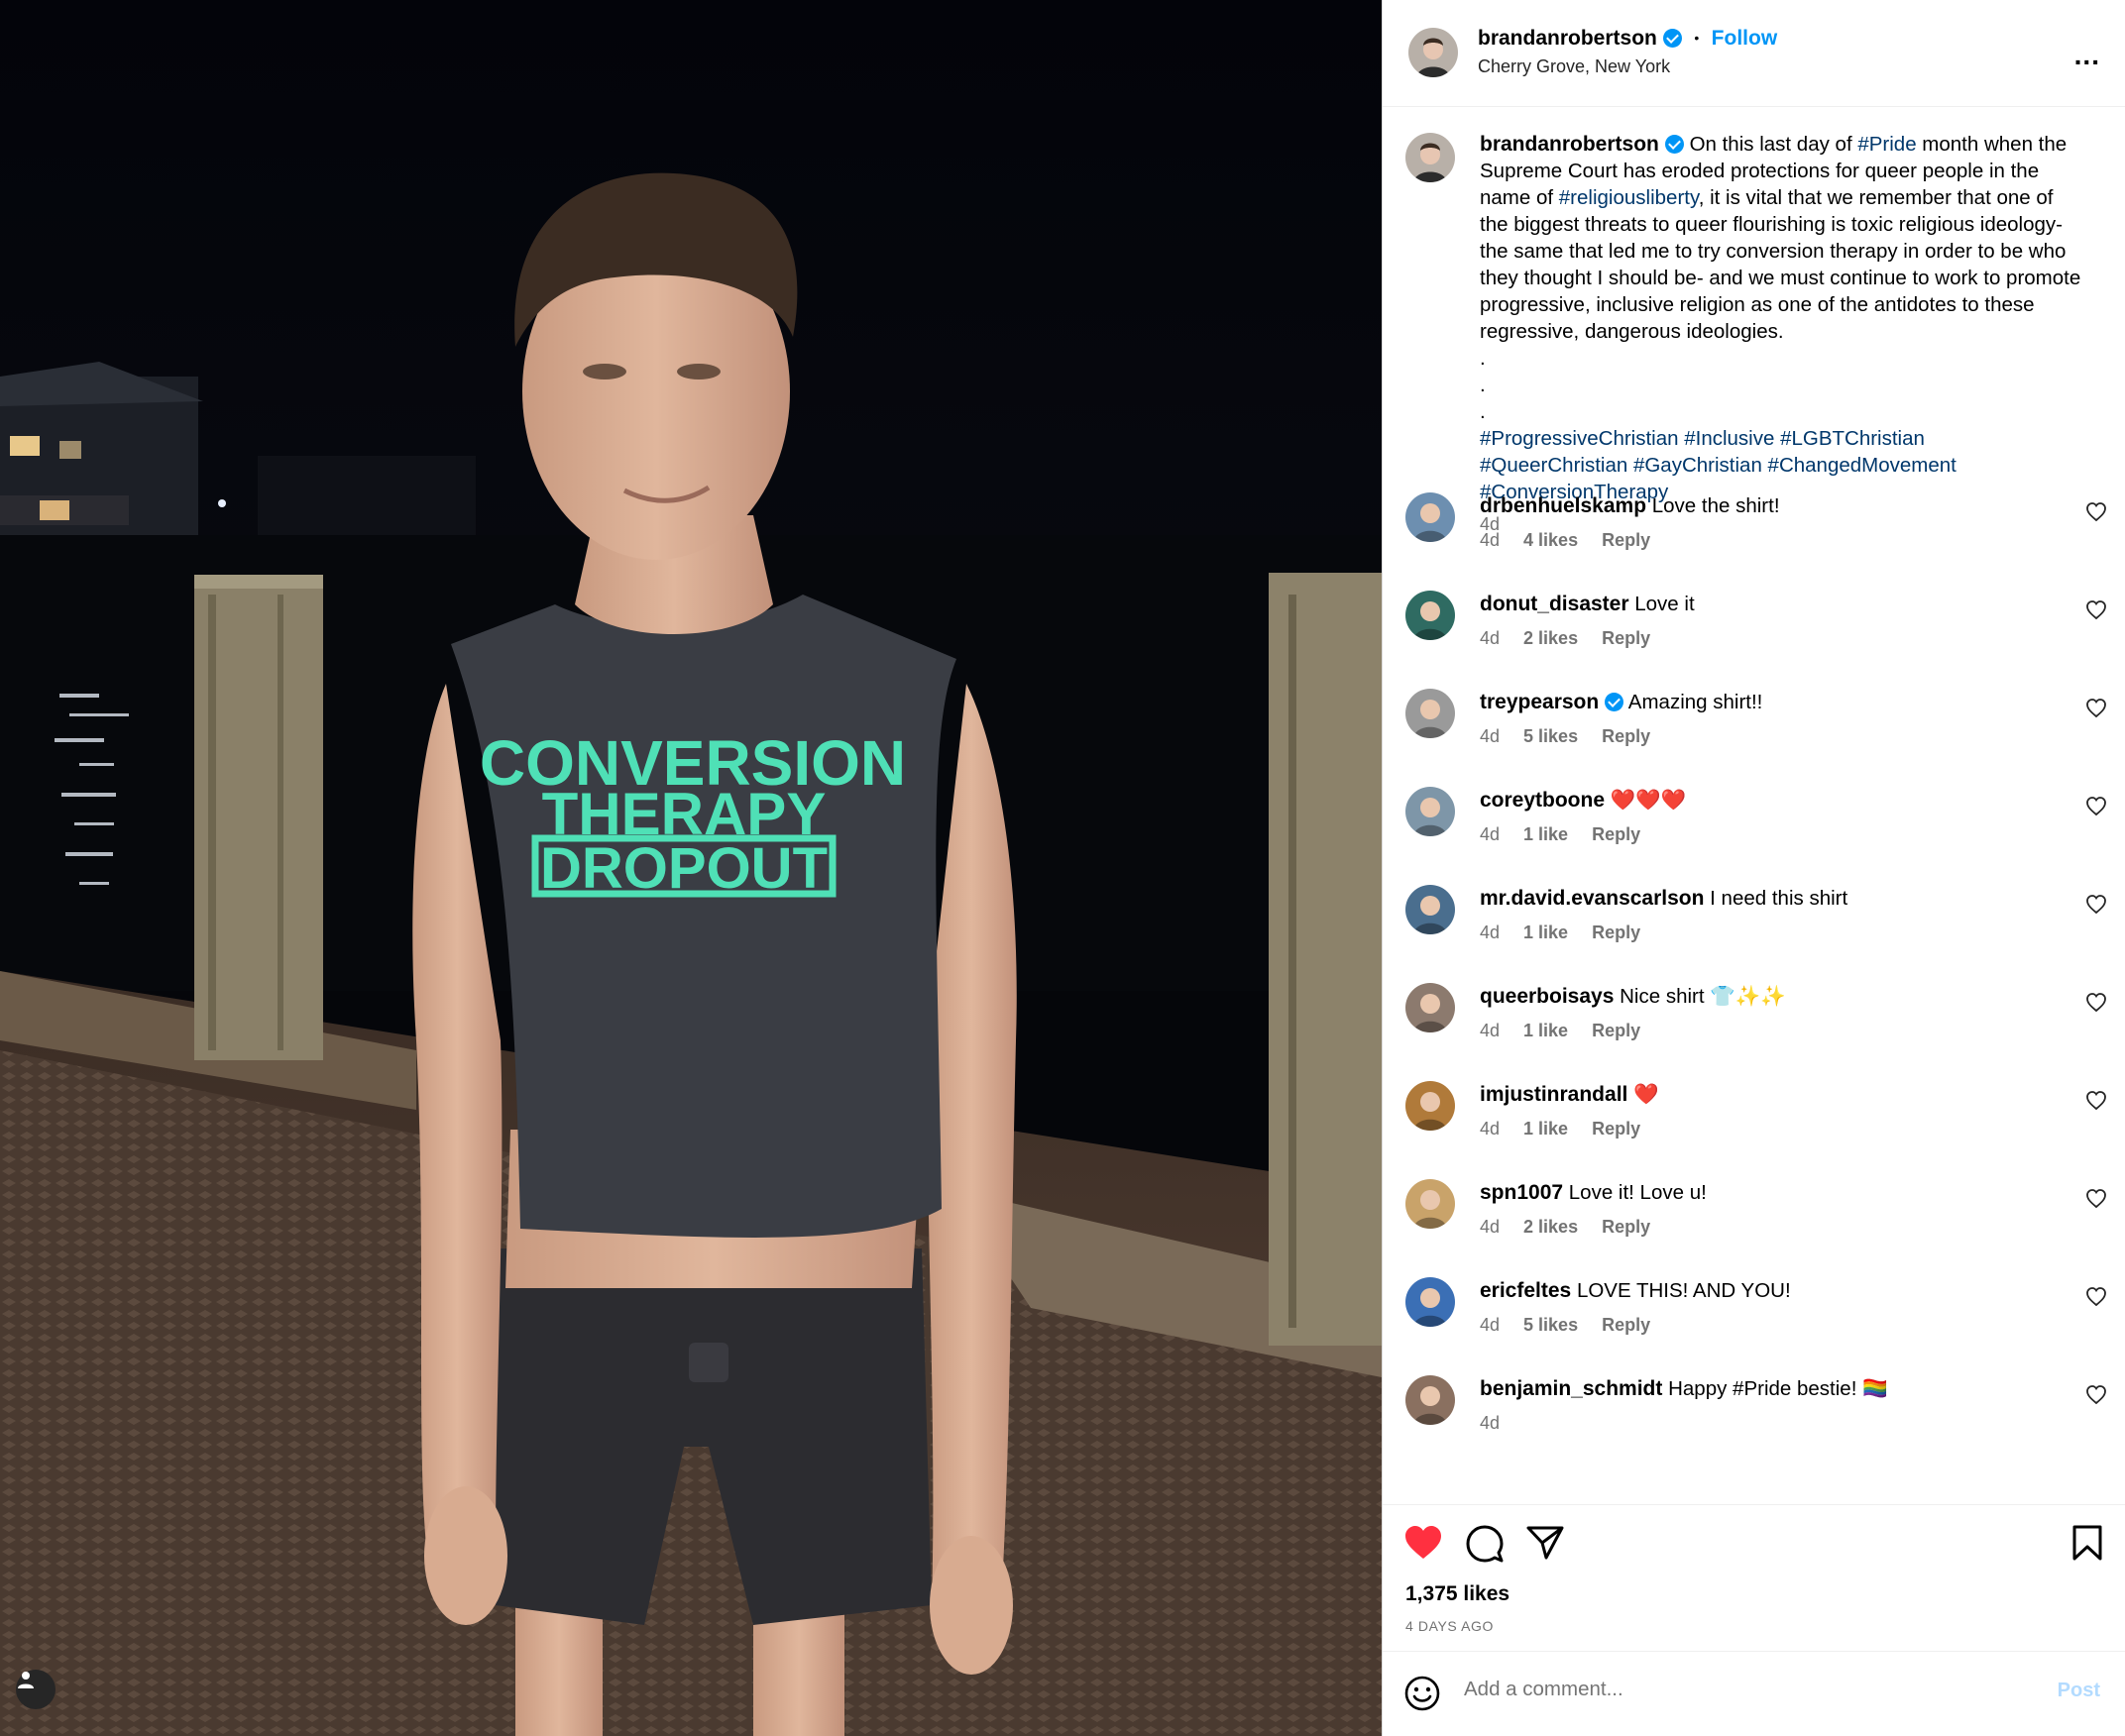 The image size is (2125, 1736). Describe the element at coordinates (1772, 702) in the screenshot. I see `comment-text: treypearson Amazing shirt!!` at that location.